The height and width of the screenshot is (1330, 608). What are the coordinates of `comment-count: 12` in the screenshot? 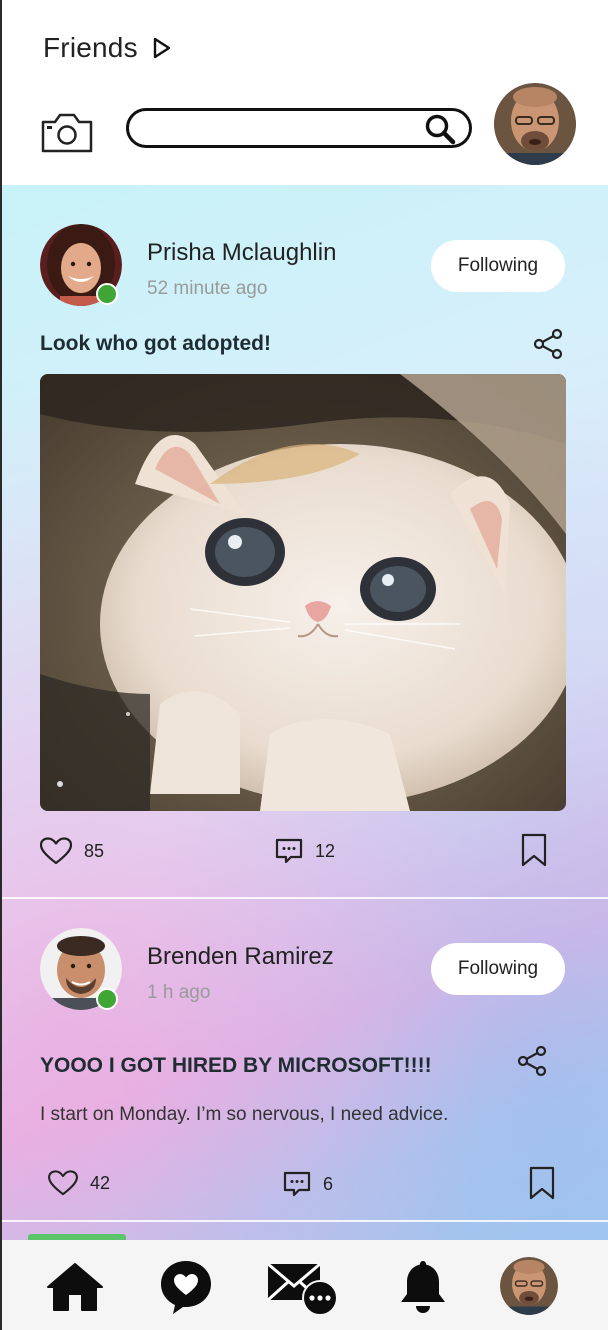 It's located at (325, 850).